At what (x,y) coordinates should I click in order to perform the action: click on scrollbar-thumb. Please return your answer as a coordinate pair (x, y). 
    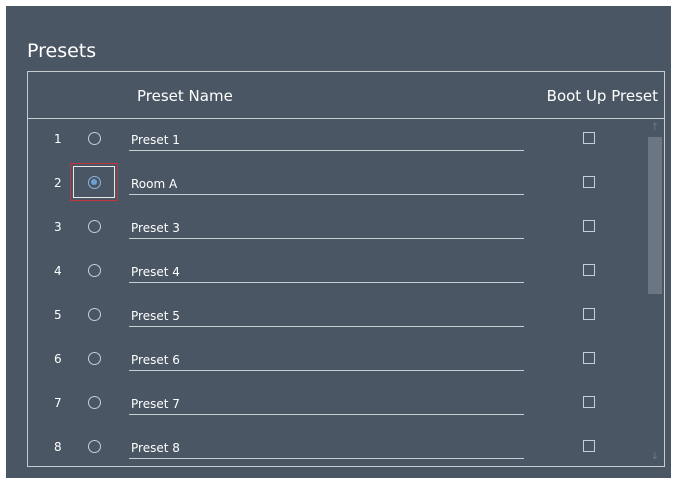
    Looking at the image, I should click on (655, 215).